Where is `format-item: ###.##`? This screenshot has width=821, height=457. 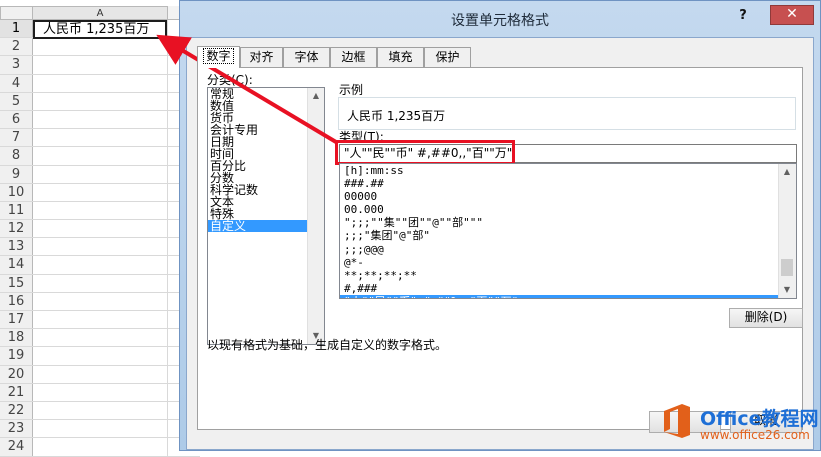
format-item: ###.## is located at coordinates (568, 183).